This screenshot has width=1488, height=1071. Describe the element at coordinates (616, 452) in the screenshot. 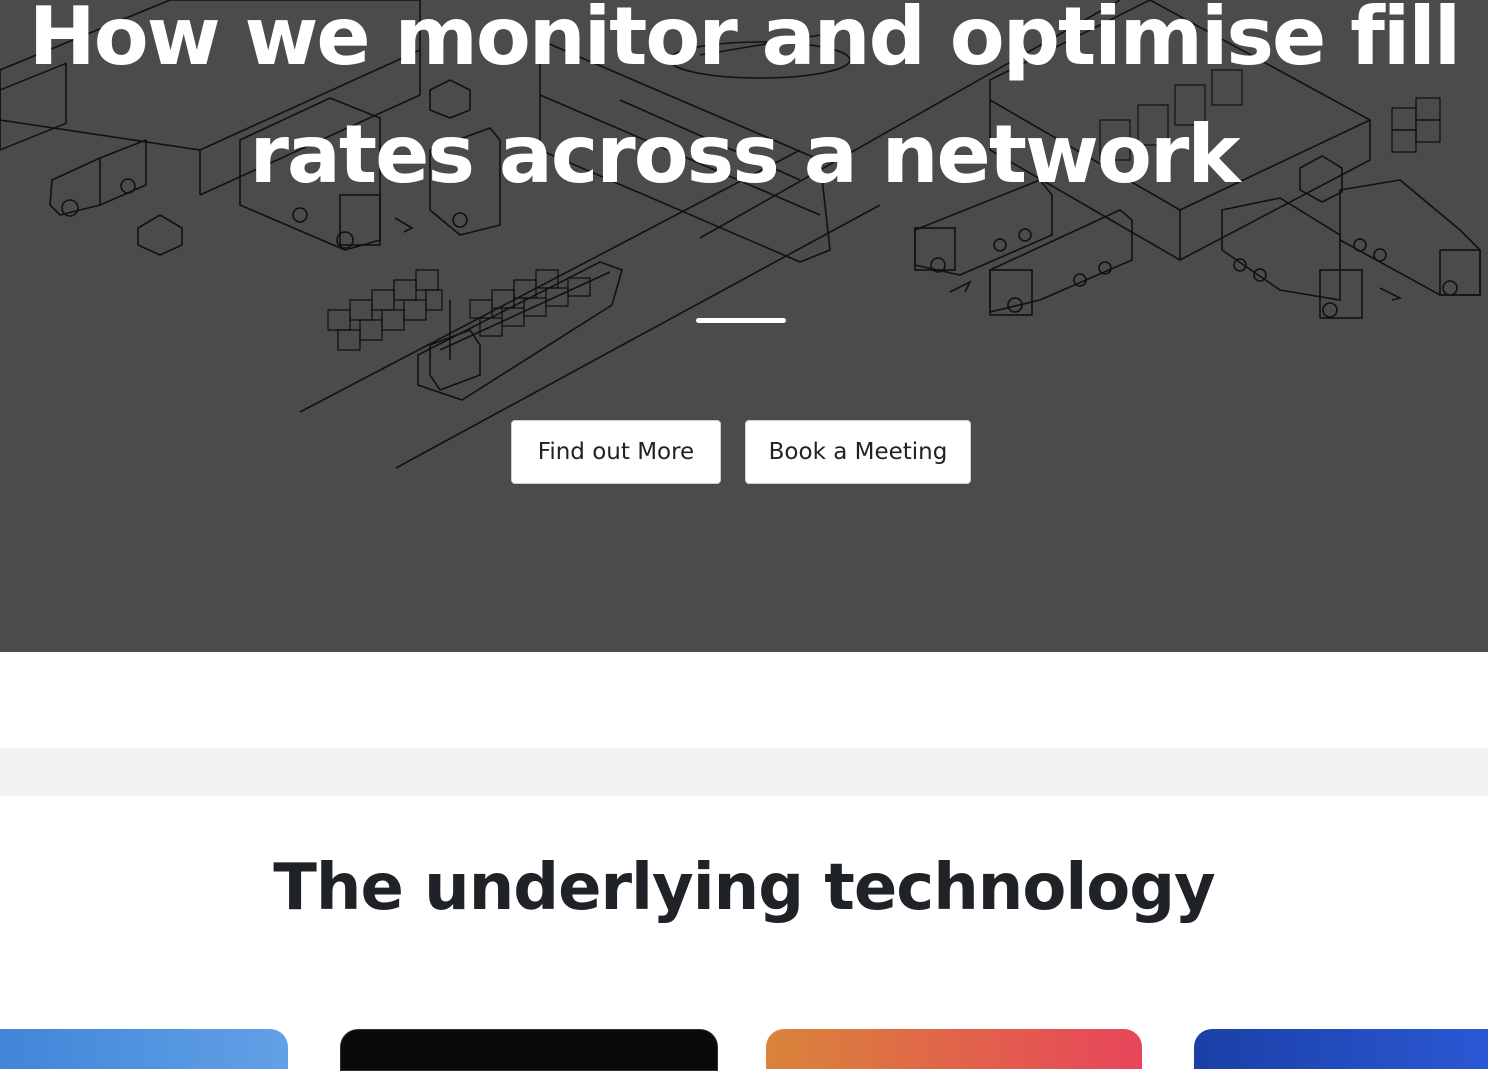

I see `find-out-more-button: Find out More` at that location.